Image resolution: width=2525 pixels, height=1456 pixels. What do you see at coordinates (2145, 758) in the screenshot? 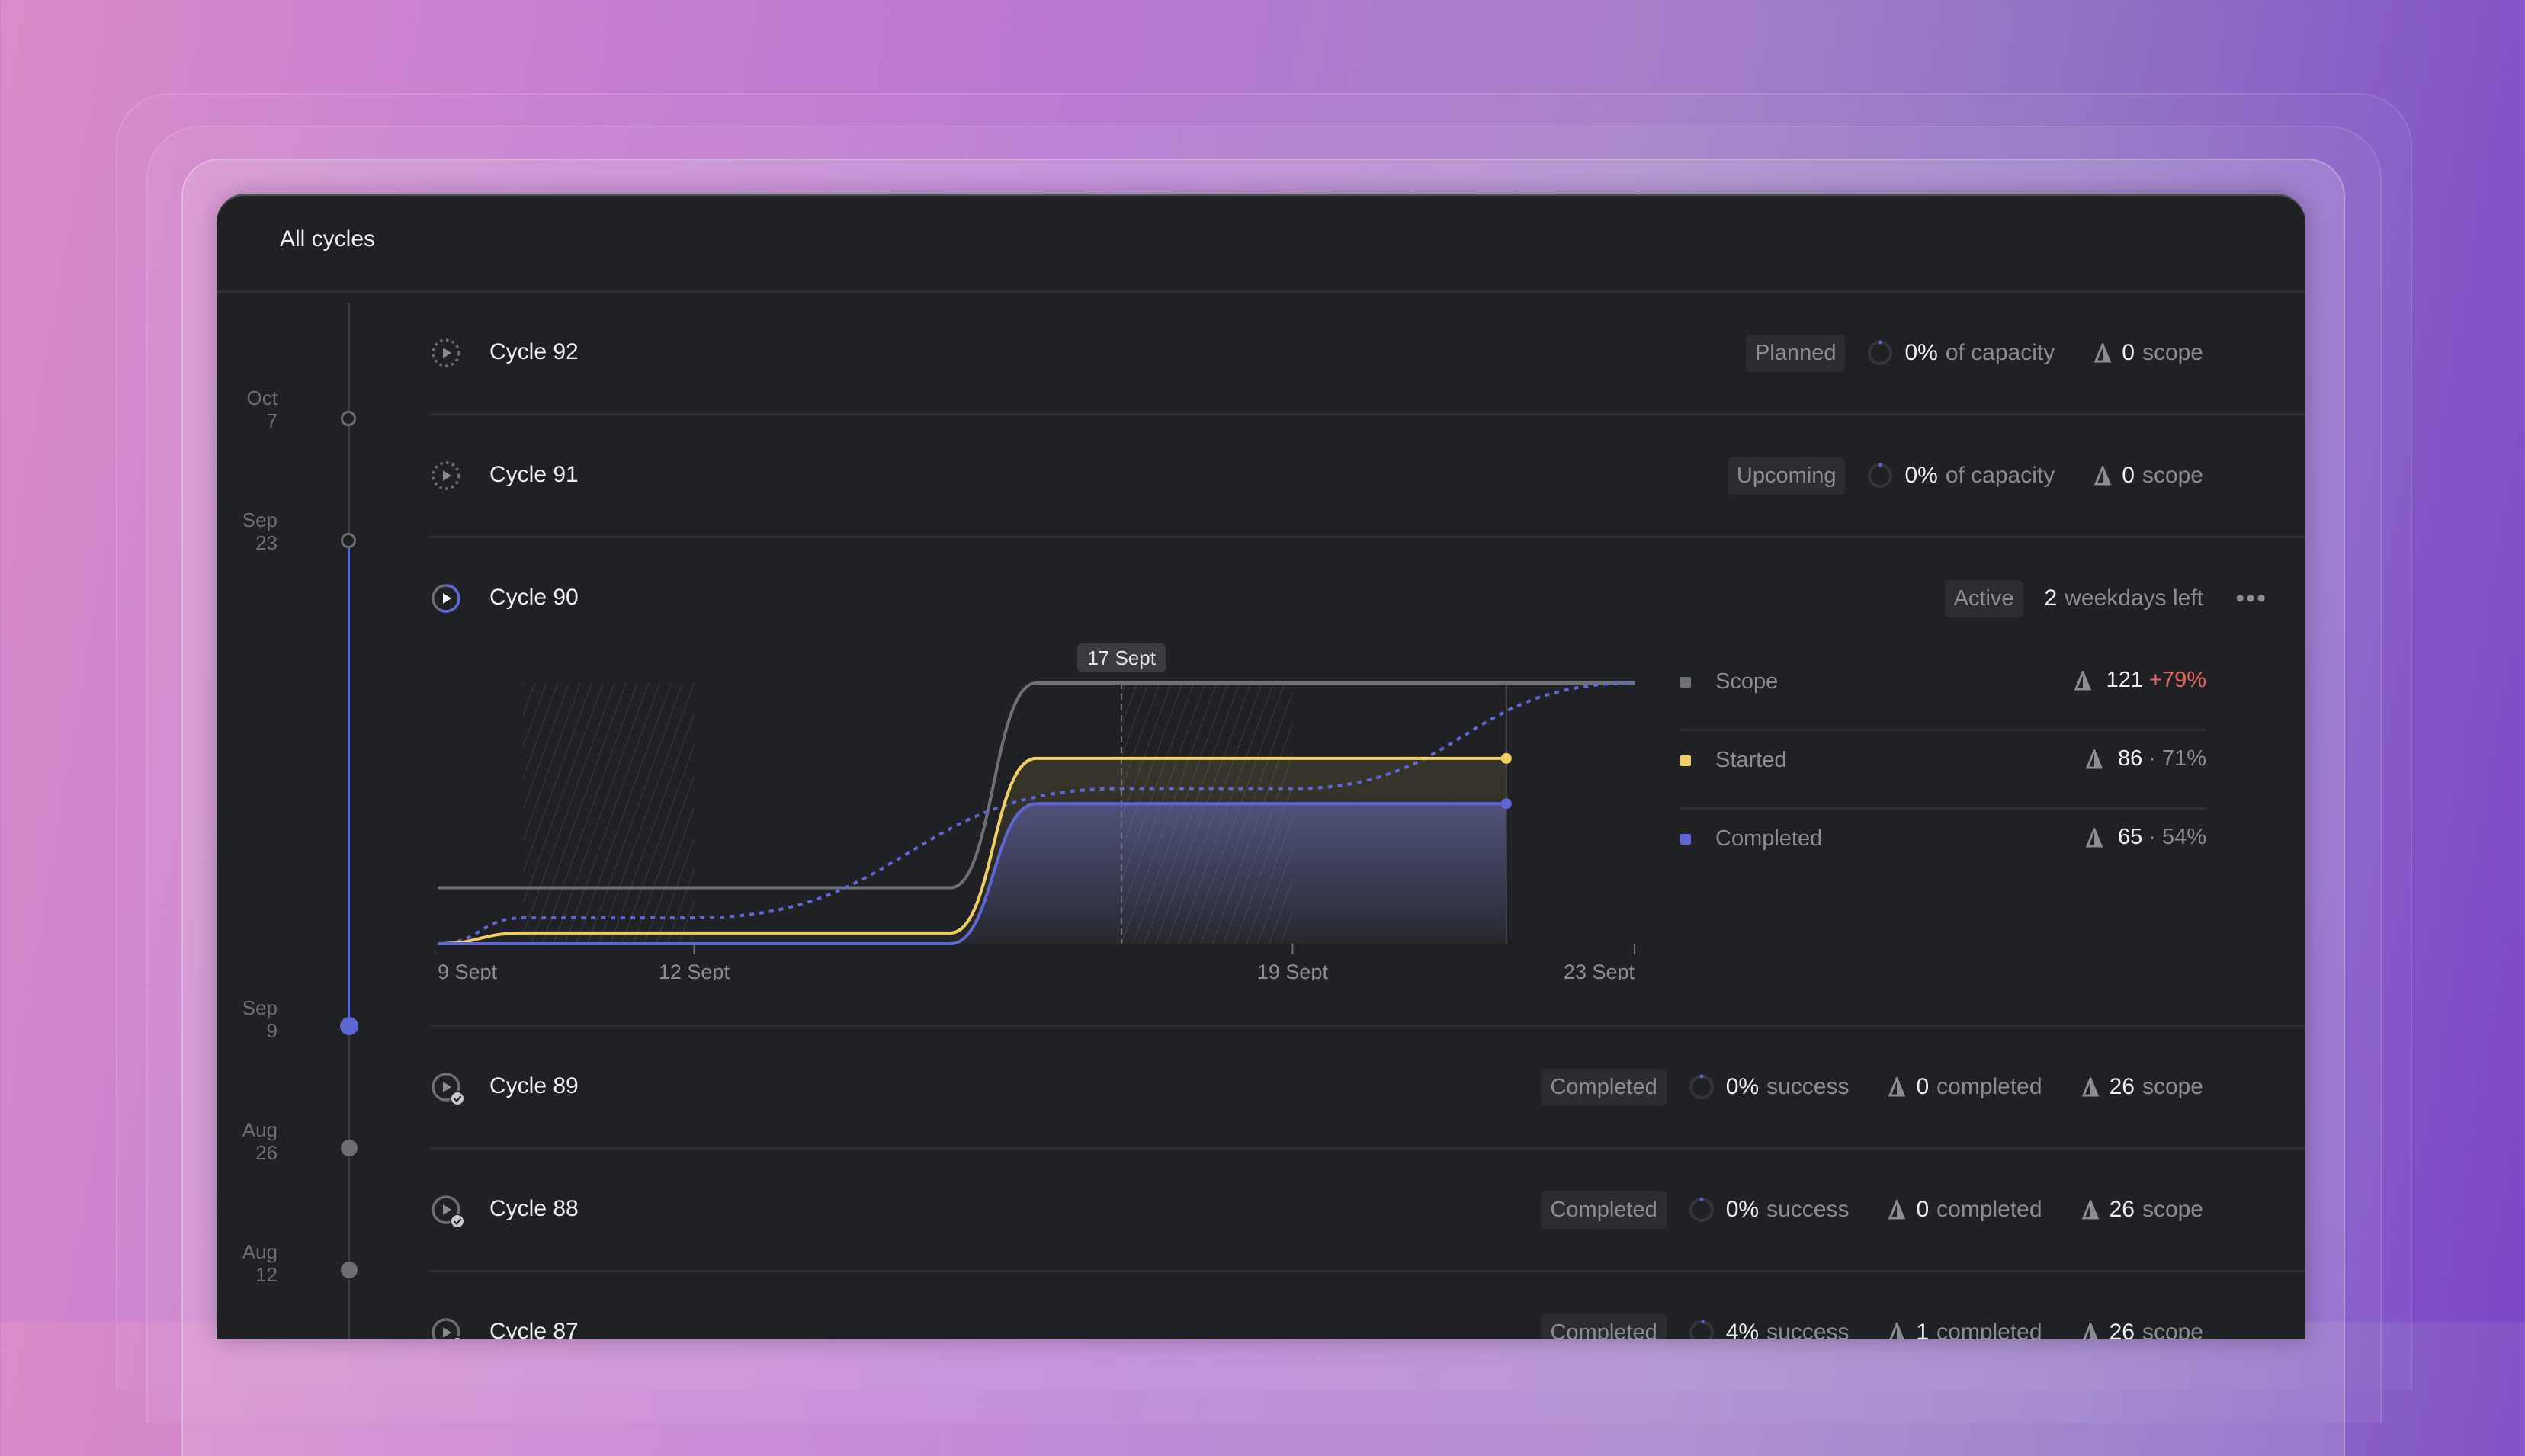
I see `legend-value: 86 · 71%` at bounding box center [2145, 758].